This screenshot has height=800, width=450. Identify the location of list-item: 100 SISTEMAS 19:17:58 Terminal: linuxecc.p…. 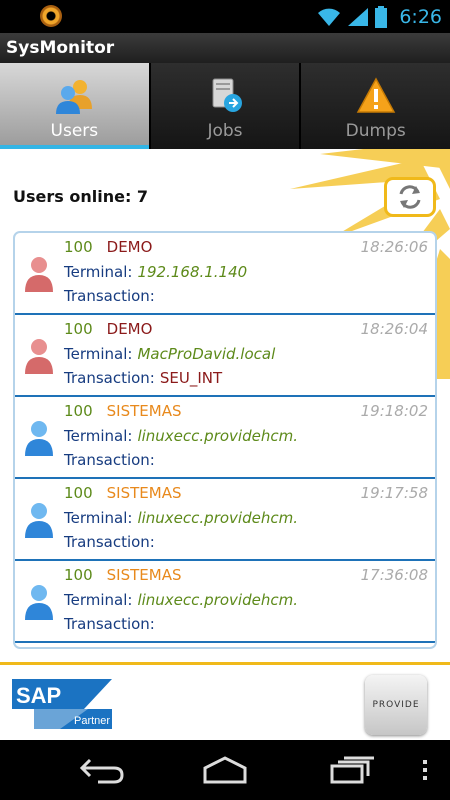
(225, 520).